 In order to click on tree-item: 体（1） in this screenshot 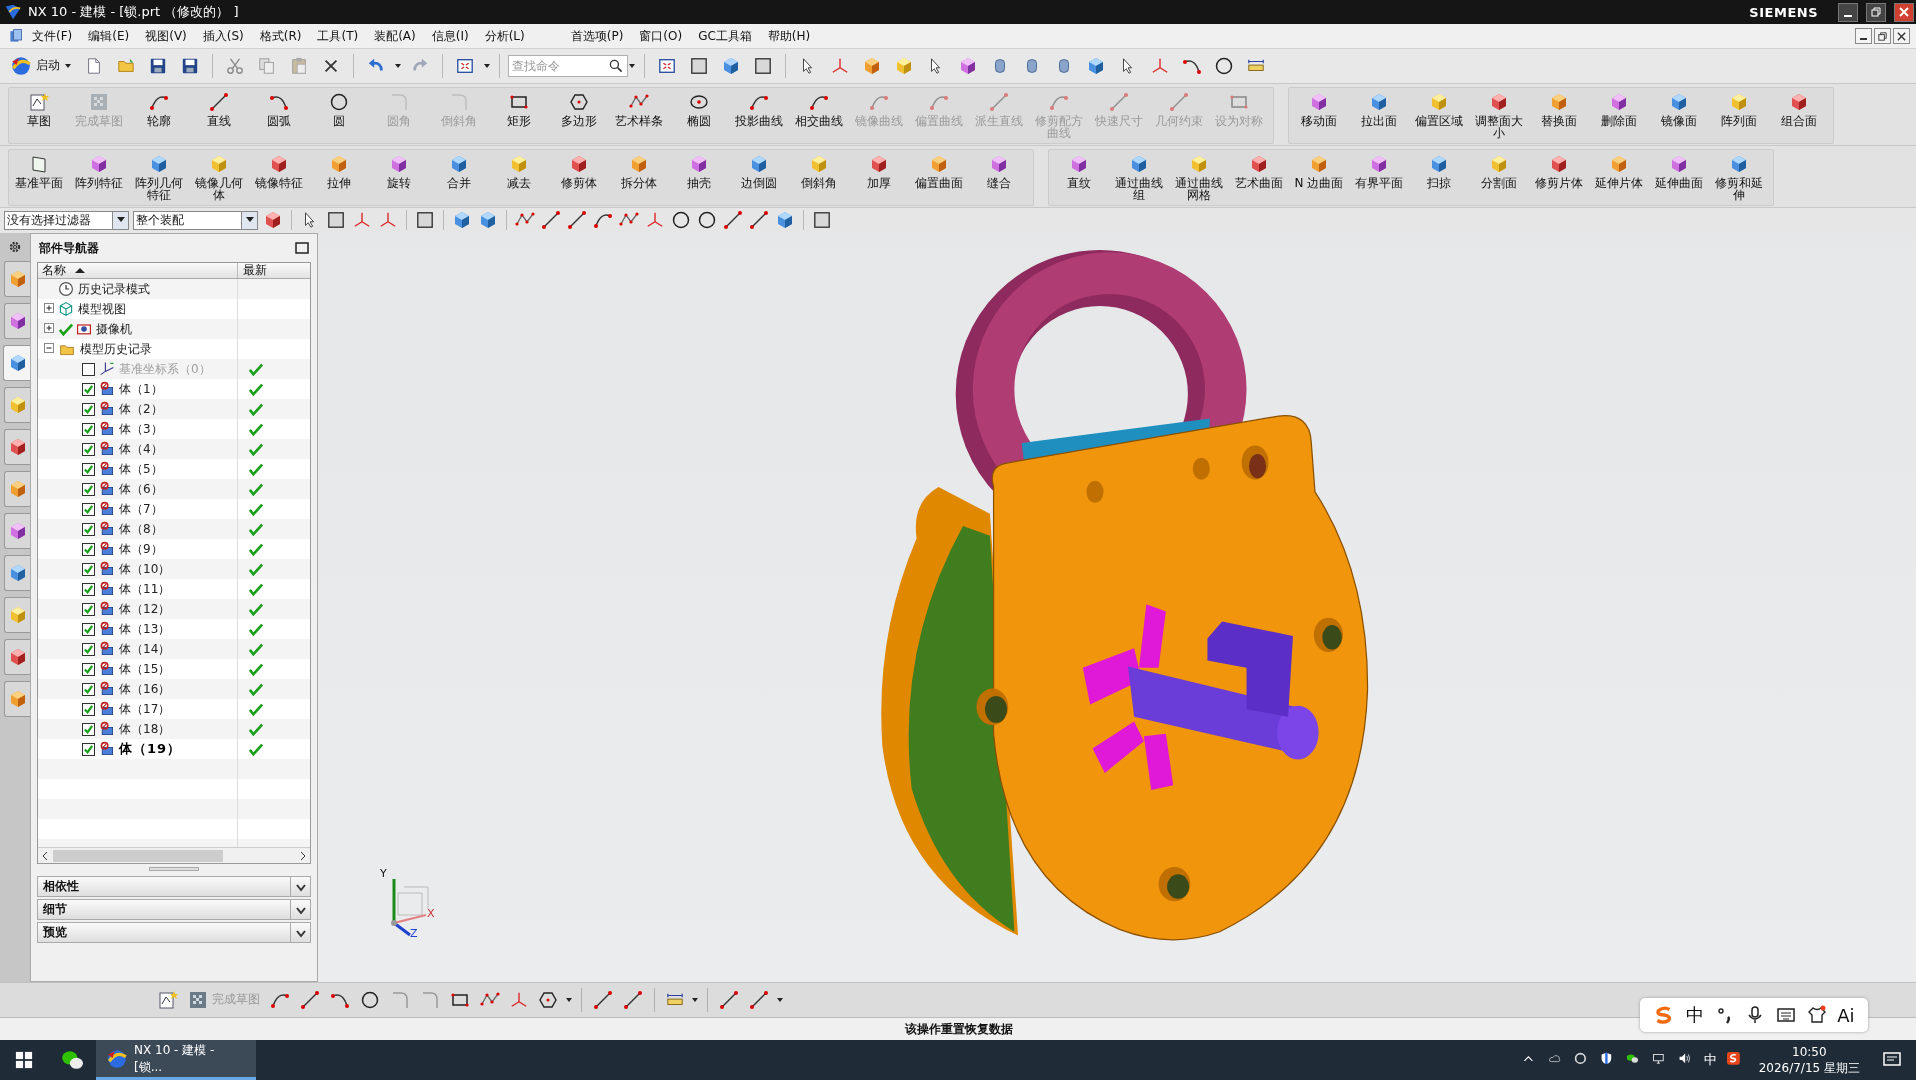, I will do `click(141, 389)`.